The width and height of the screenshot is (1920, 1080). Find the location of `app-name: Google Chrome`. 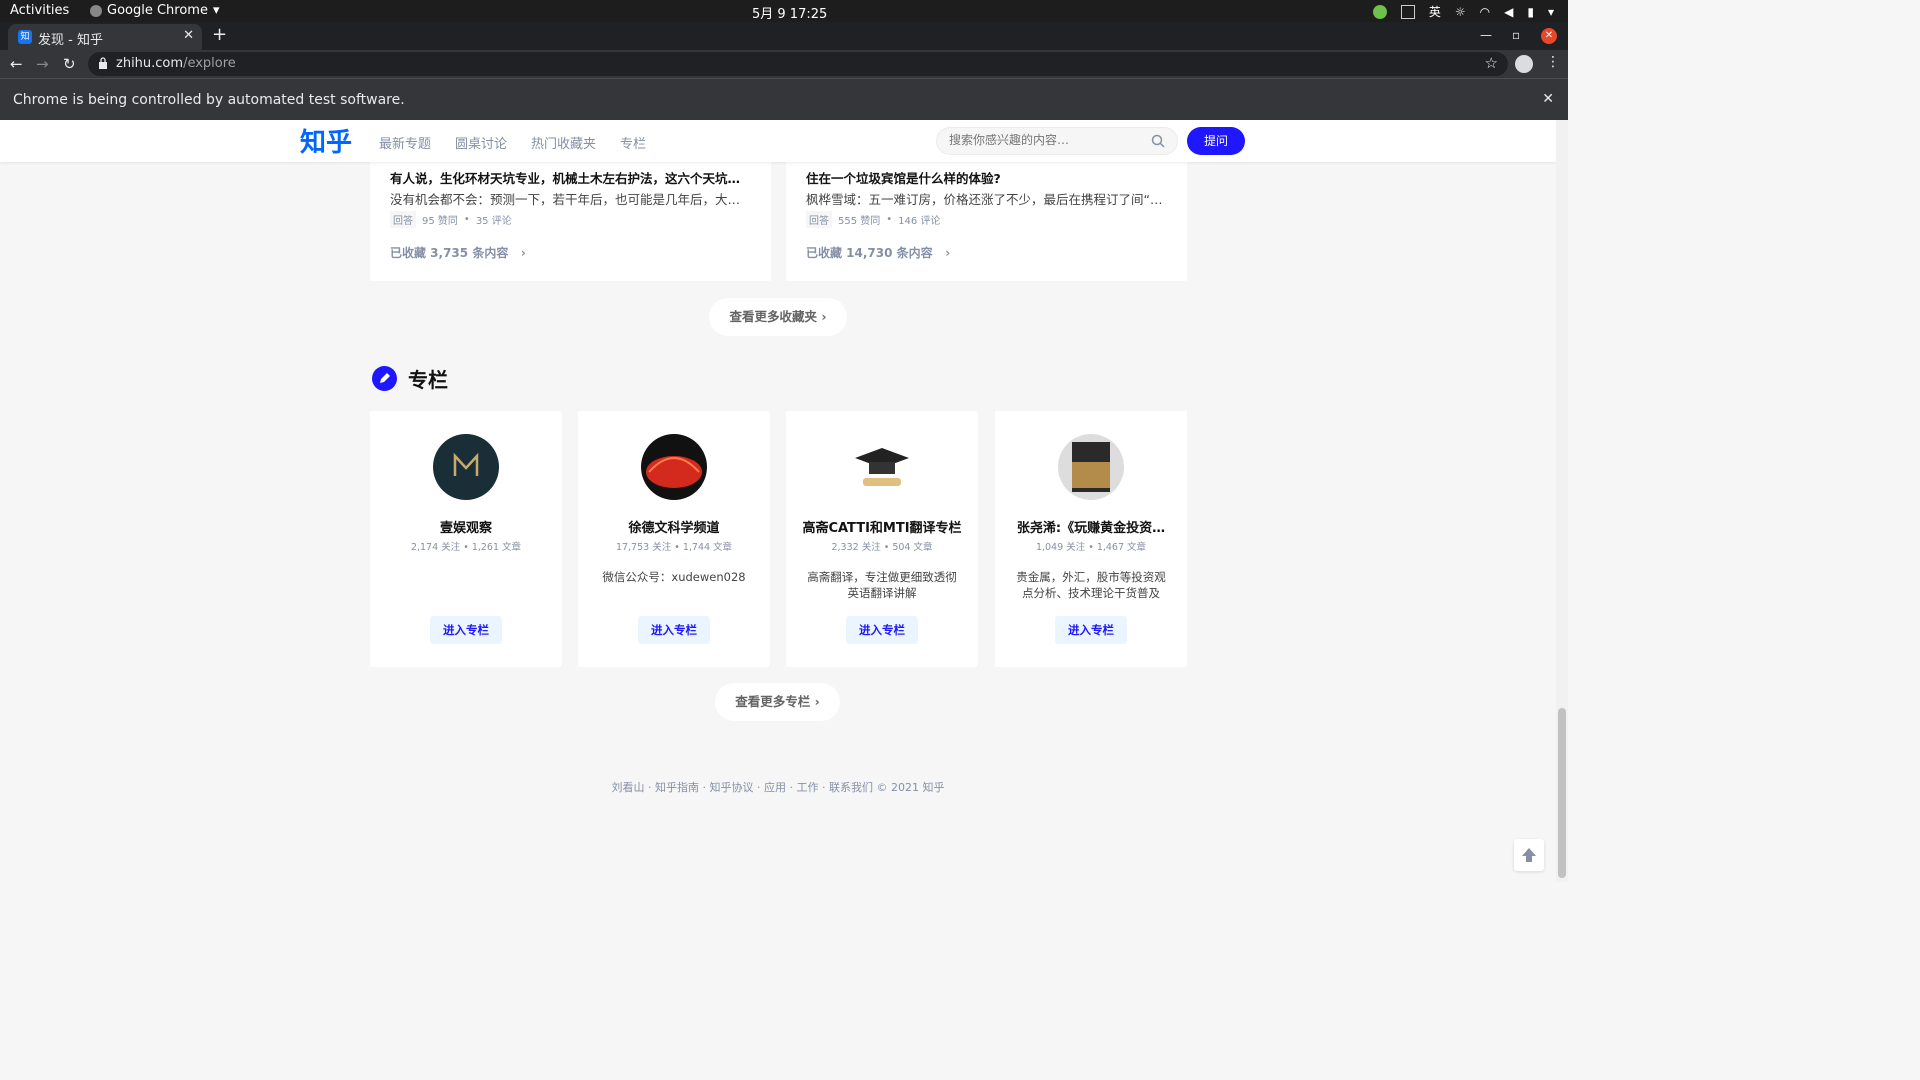

app-name: Google Chrome is located at coordinates (157, 10).